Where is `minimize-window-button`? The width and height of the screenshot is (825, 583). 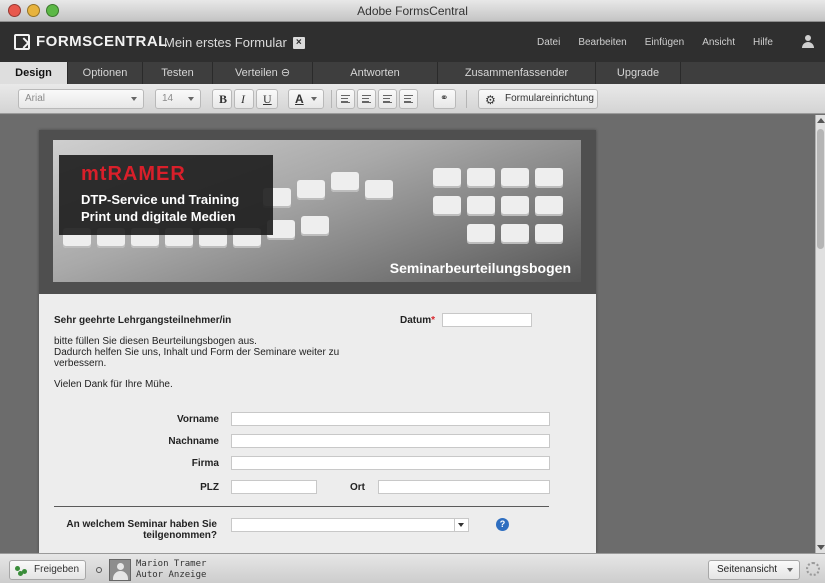 minimize-window-button is located at coordinates (33, 10).